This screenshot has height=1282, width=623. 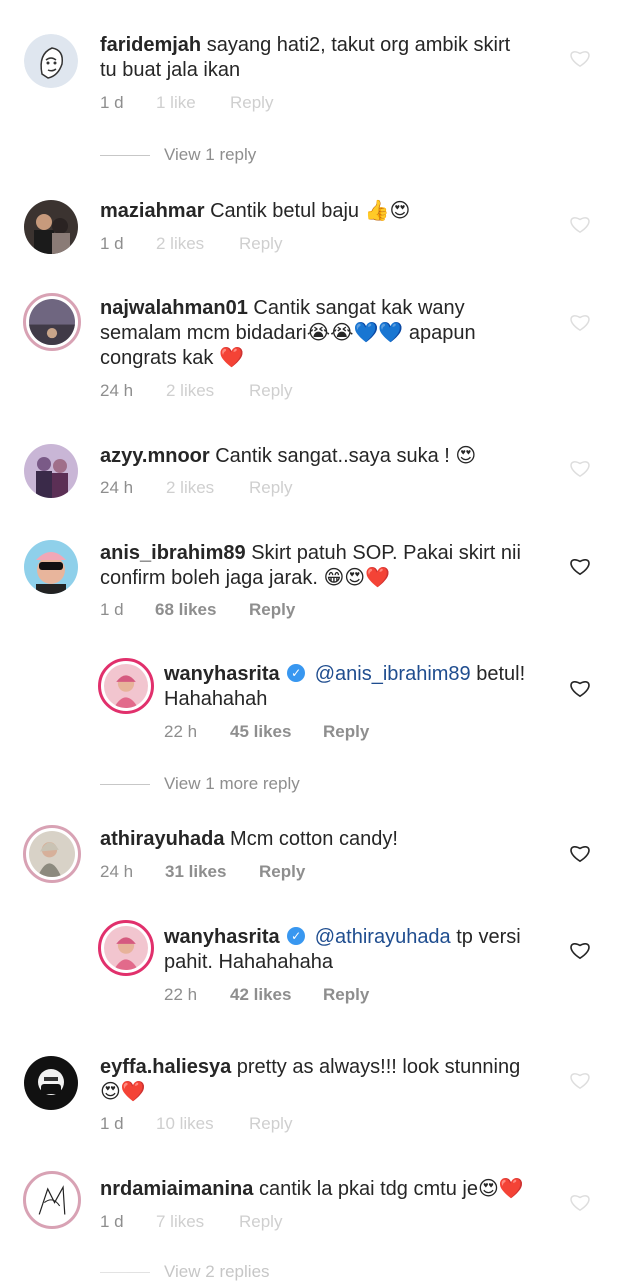 I want to click on comment-meta: 1 d 2 likes Reply, so click(x=250, y=244).